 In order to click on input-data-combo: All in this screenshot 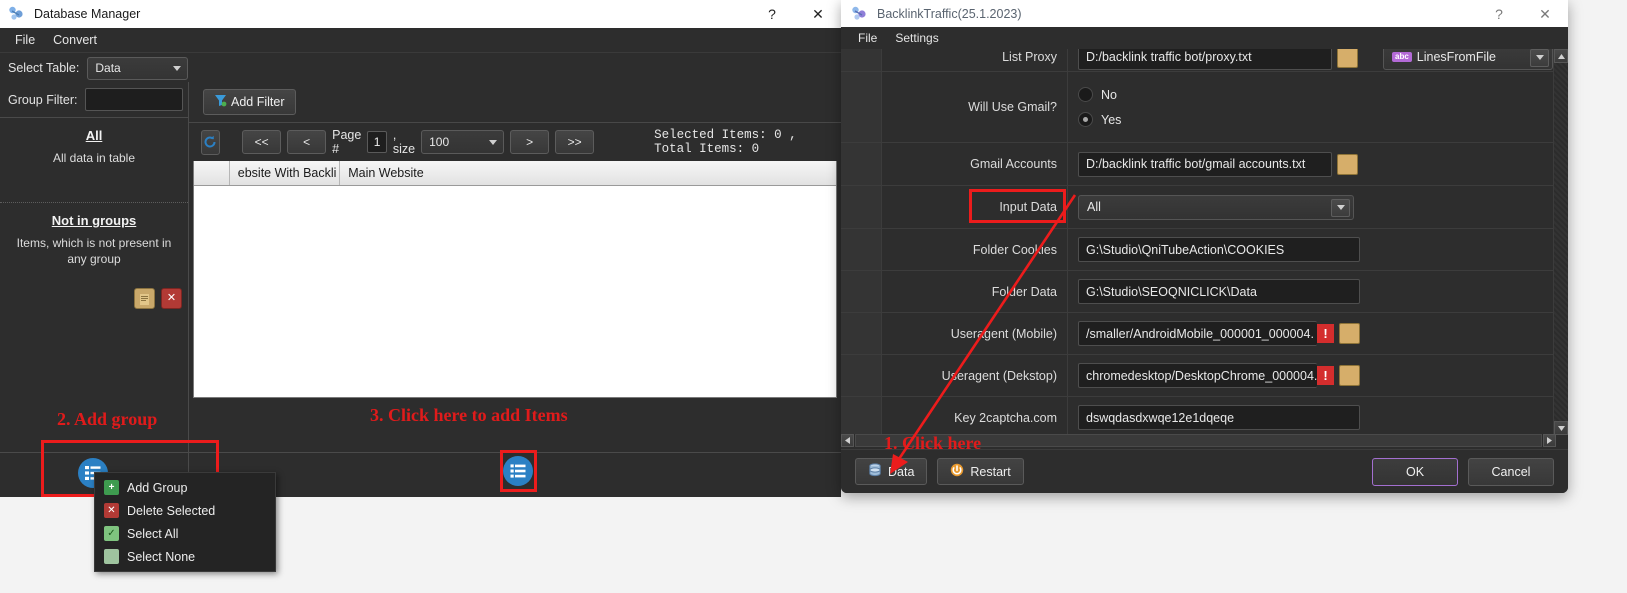, I will do `click(1216, 207)`.